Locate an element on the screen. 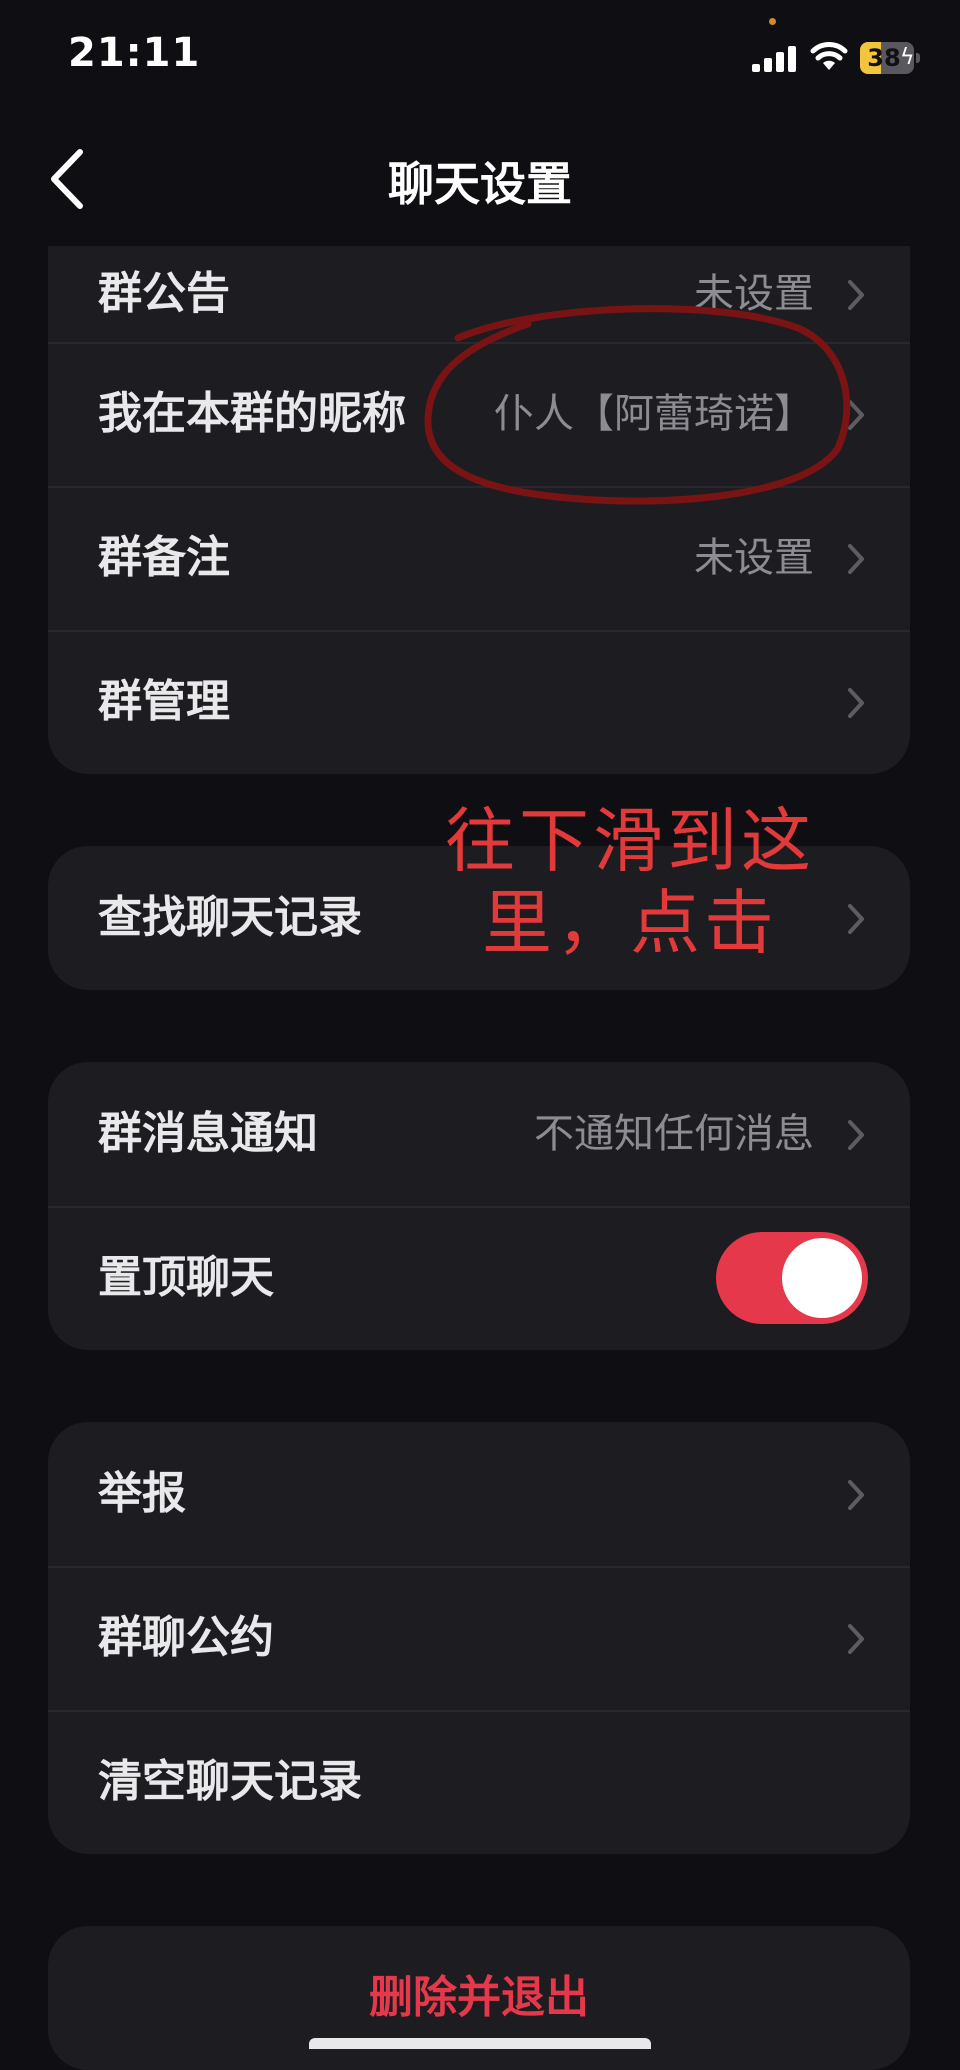 This screenshot has width=960, height=2070. my-group-nickname-row: 我在本群的昵称 仆人【阿蕾琦诺】 is located at coordinates (479, 414).